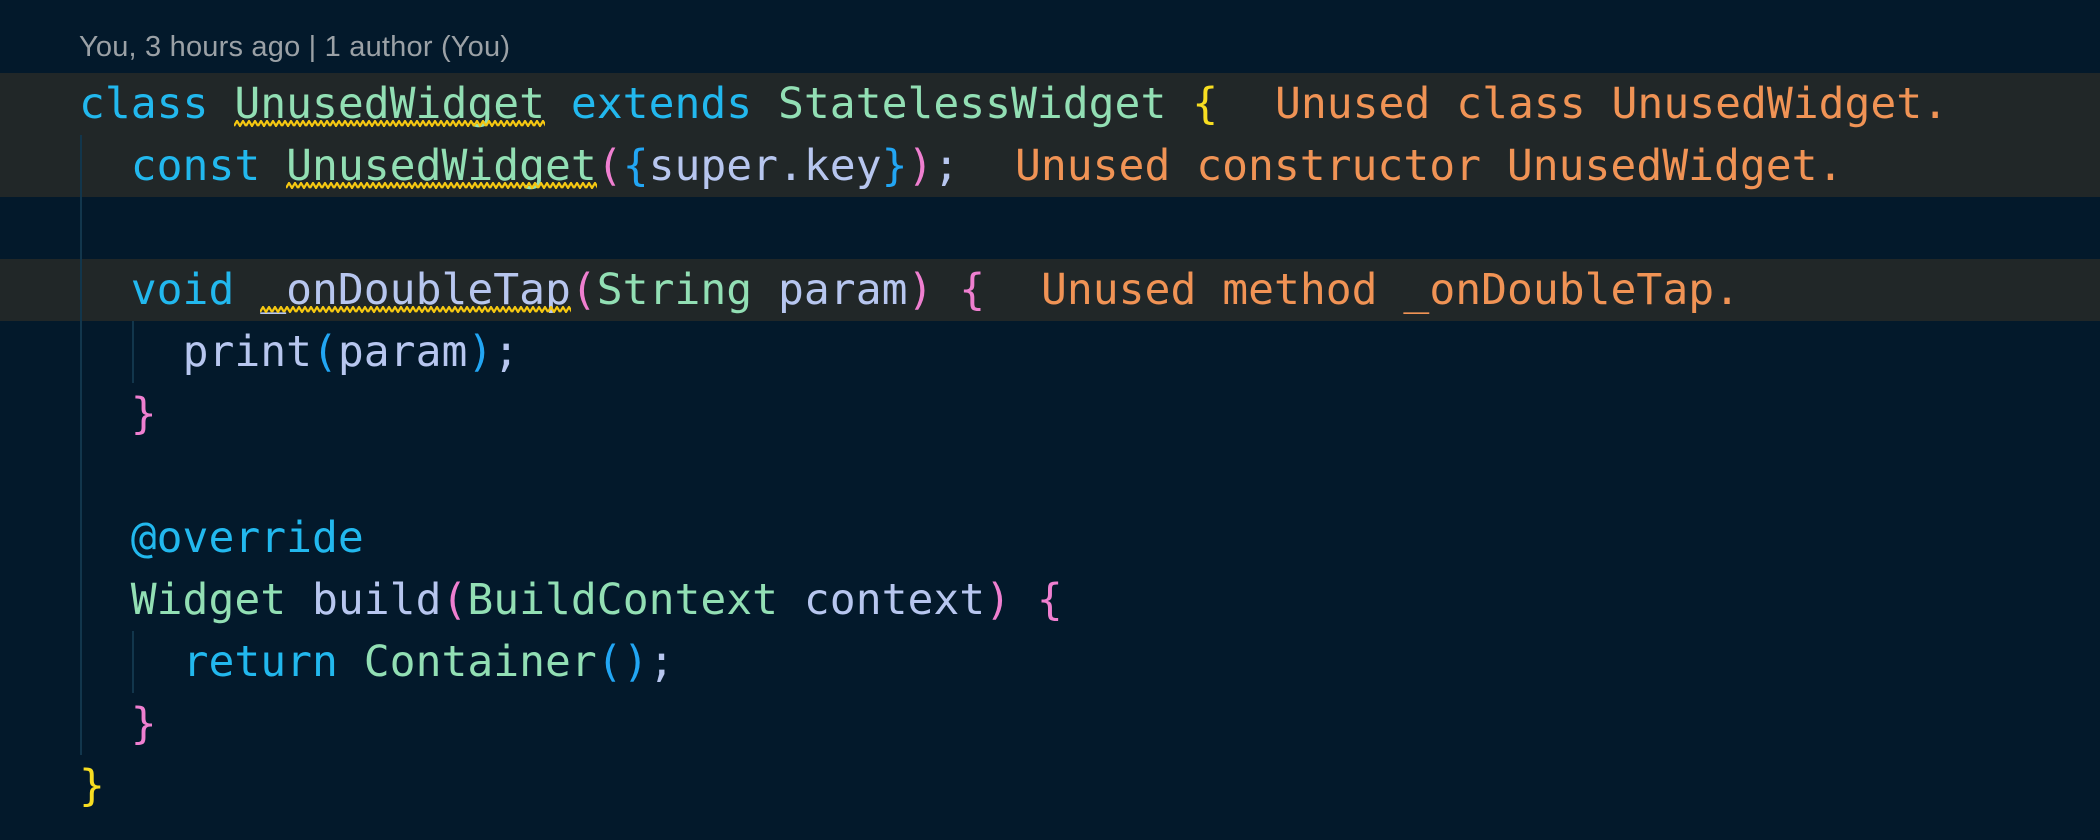 Image resolution: width=2100 pixels, height=840 pixels. What do you see at coordinates (208, 600) in the screenshot?
I see `code-token: Widget` at bounding box center [208, 600].